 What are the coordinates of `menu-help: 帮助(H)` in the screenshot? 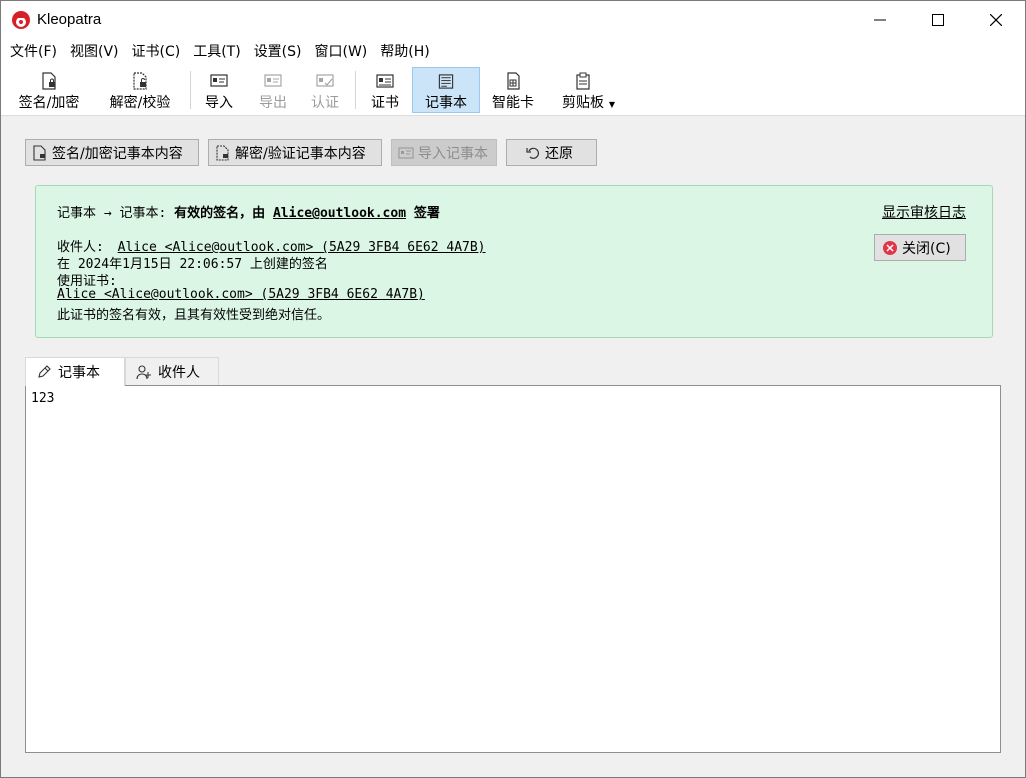 It's located at (404, 52).